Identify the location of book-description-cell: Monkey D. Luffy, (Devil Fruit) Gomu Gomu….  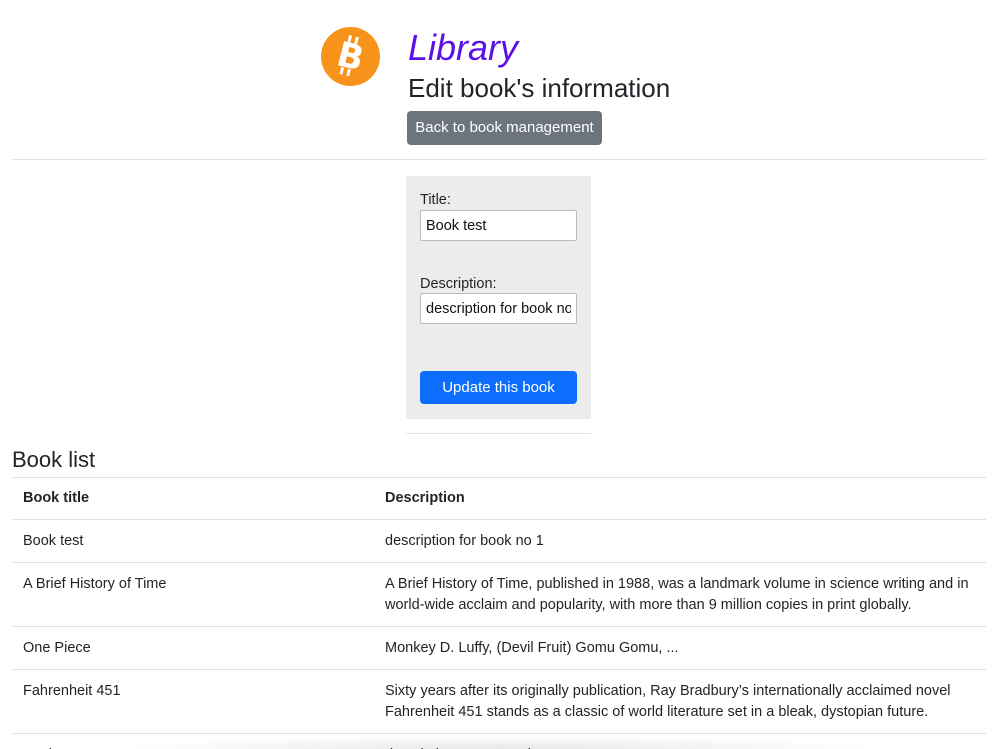
(680, 648).